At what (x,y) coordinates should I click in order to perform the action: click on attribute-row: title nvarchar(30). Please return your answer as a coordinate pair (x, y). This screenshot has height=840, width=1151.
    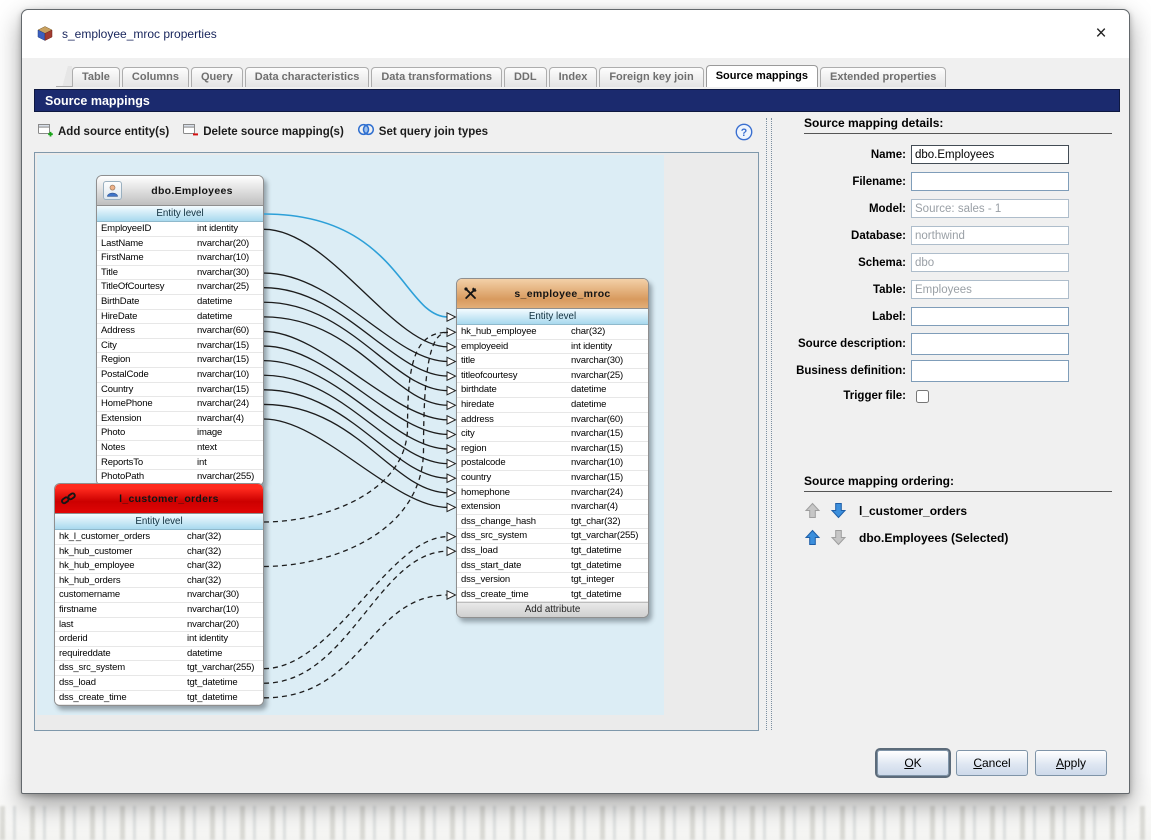
    Looking at the image, I should click on (552, 361).